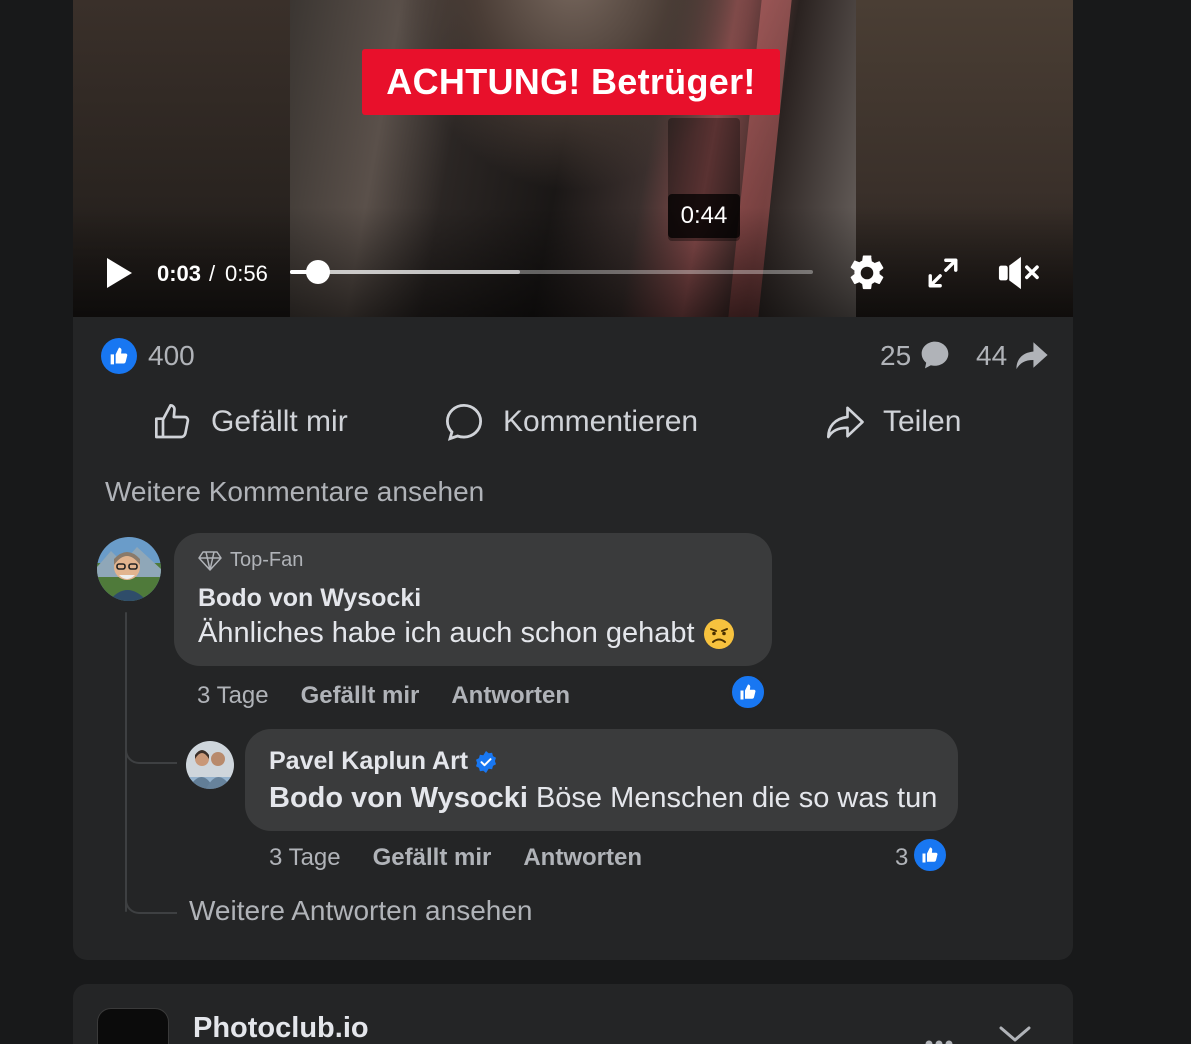 The width and height of the screenshot is (1191, 1044). What do you see at coordinates (267, 560) in the screenshot?
I see `top-fan-label: Top-Fan` at bounding box center [267, 560].